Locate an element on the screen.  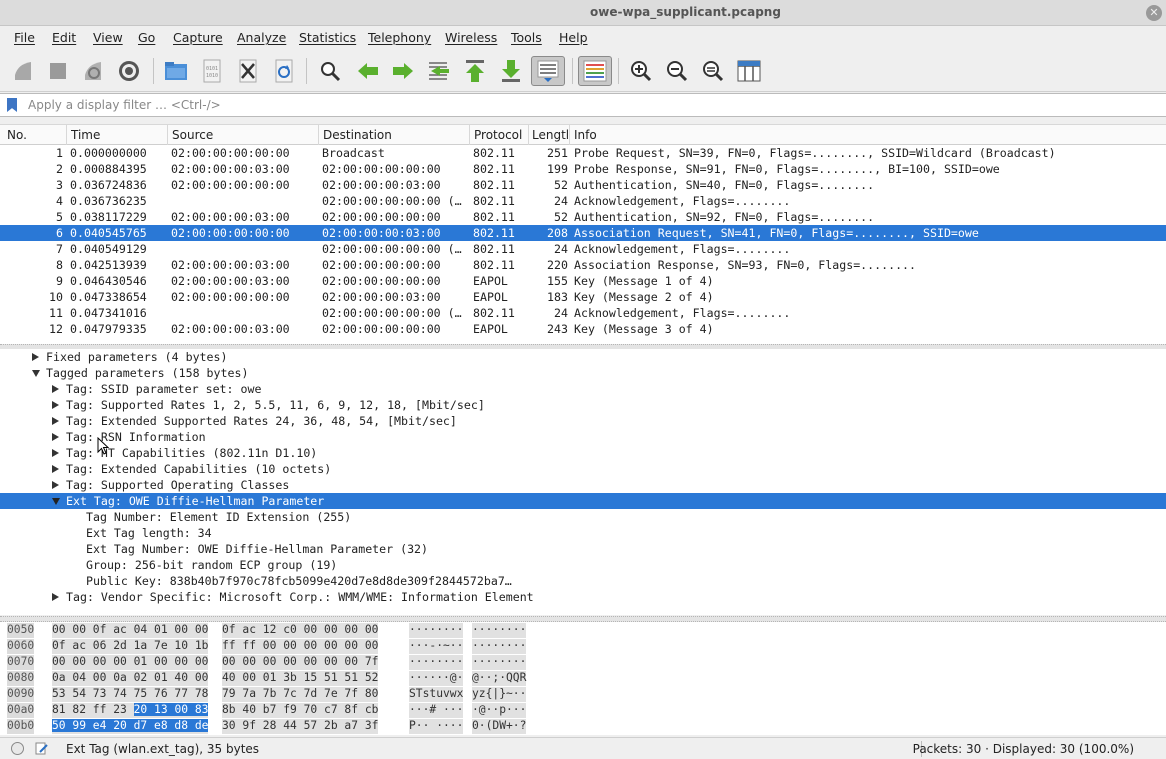
close-file-icon is located at coordinates (248, 71).